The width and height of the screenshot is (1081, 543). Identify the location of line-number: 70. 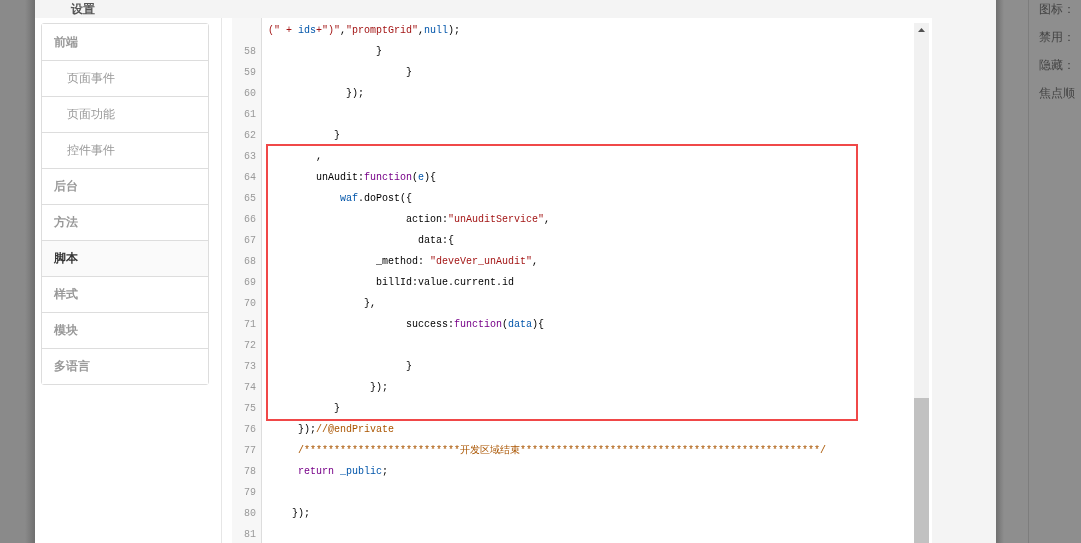
(250, 304).